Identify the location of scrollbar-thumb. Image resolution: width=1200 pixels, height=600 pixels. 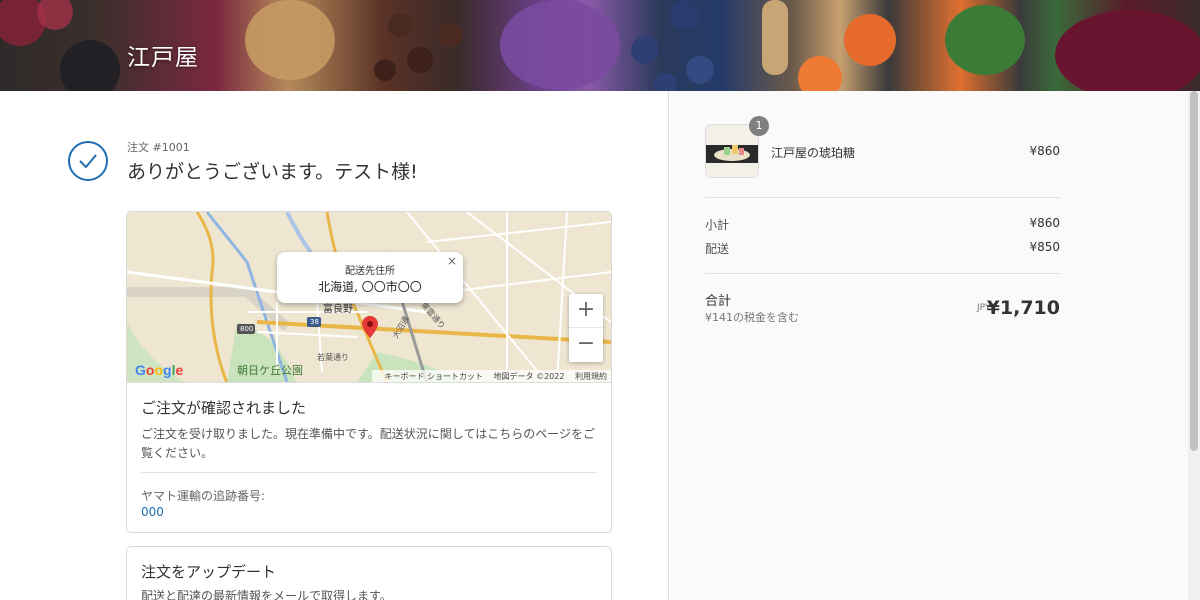
(1194, 271).